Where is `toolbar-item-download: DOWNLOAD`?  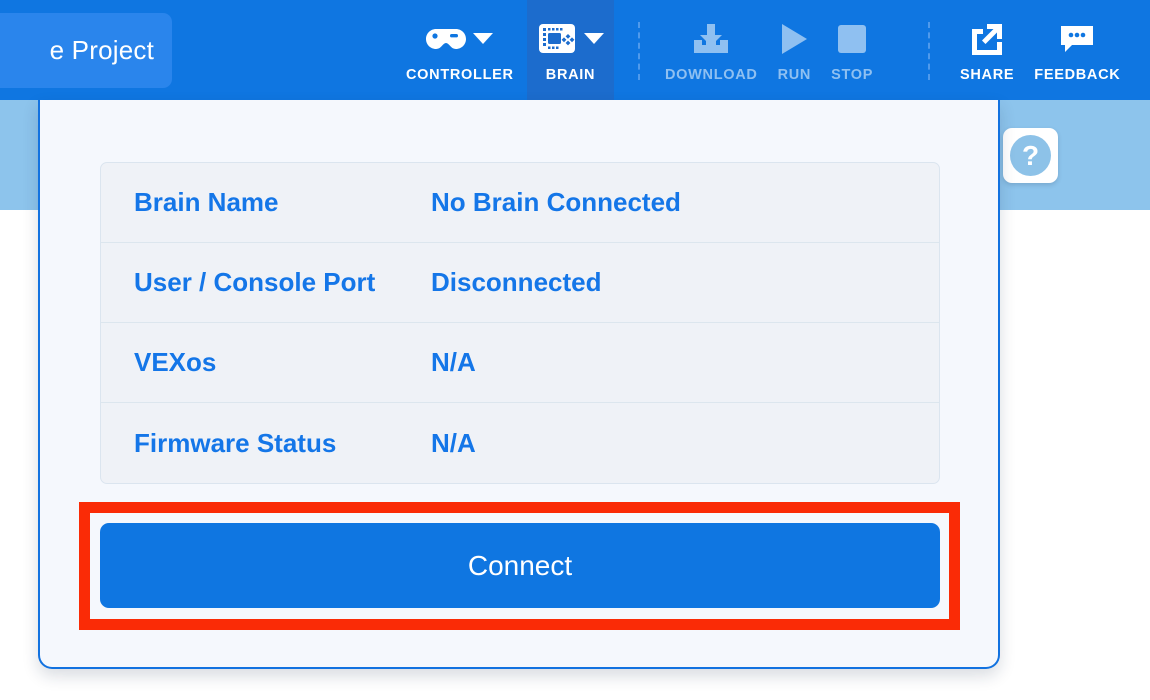 toolbar-item-download: DOWNLOAD is located at coordinates (711, 50).